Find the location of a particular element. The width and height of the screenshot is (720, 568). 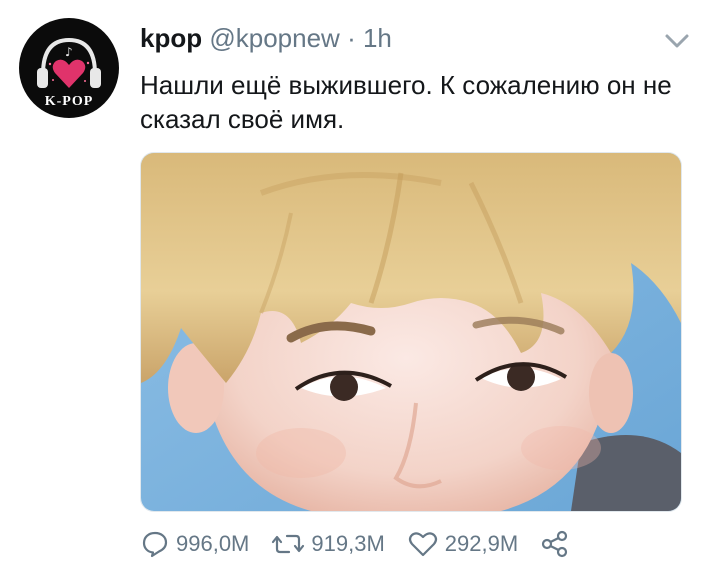

reply-count: 996,0M is located at coordinates (213, 543).